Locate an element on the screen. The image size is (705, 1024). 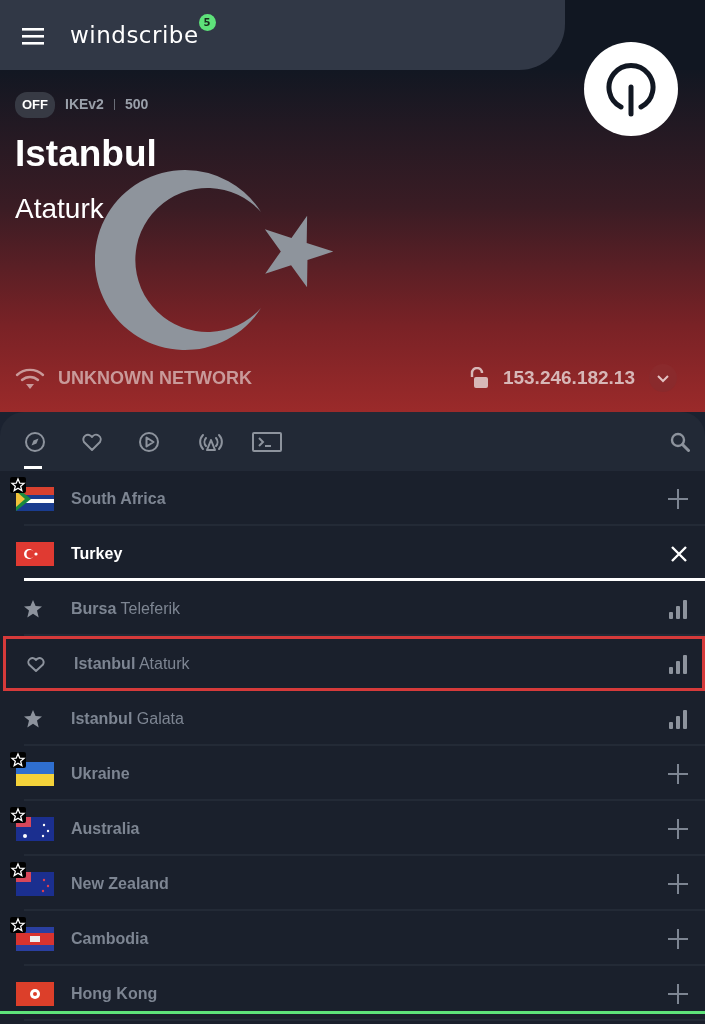
chevron-down-icon is located at coordinates (663, 378).